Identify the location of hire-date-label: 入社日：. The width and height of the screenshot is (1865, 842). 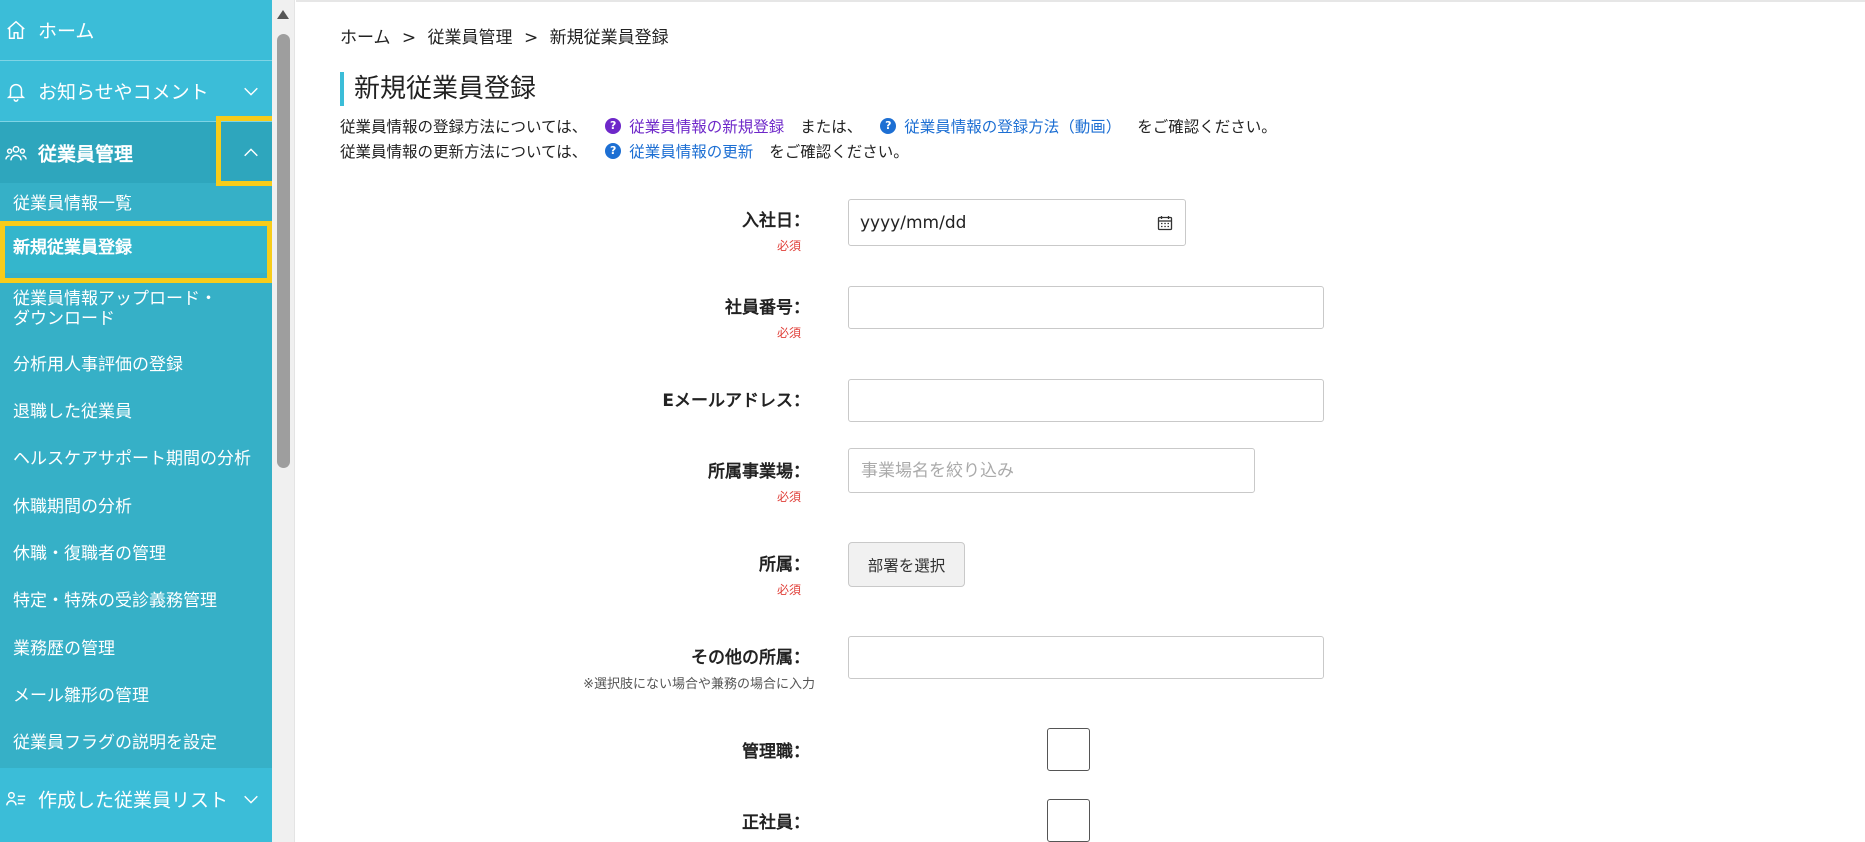
(776, 221).